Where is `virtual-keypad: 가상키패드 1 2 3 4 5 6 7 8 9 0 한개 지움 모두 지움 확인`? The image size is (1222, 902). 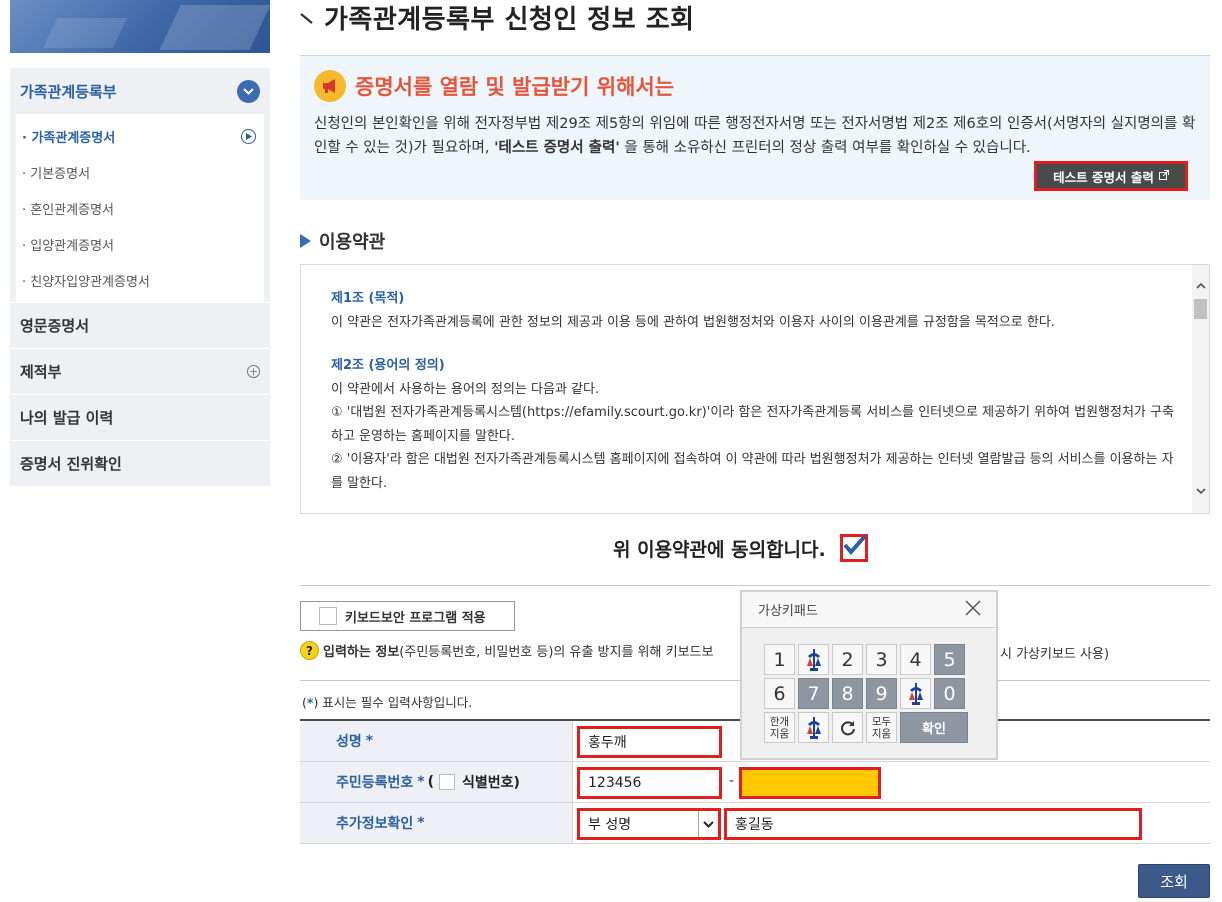 virtual-keypad: 가상키패드 1 2 3 4 5 6 7 8 9 0 한개 지움 모두 지움 확인 is located at coordinates (869, 675).